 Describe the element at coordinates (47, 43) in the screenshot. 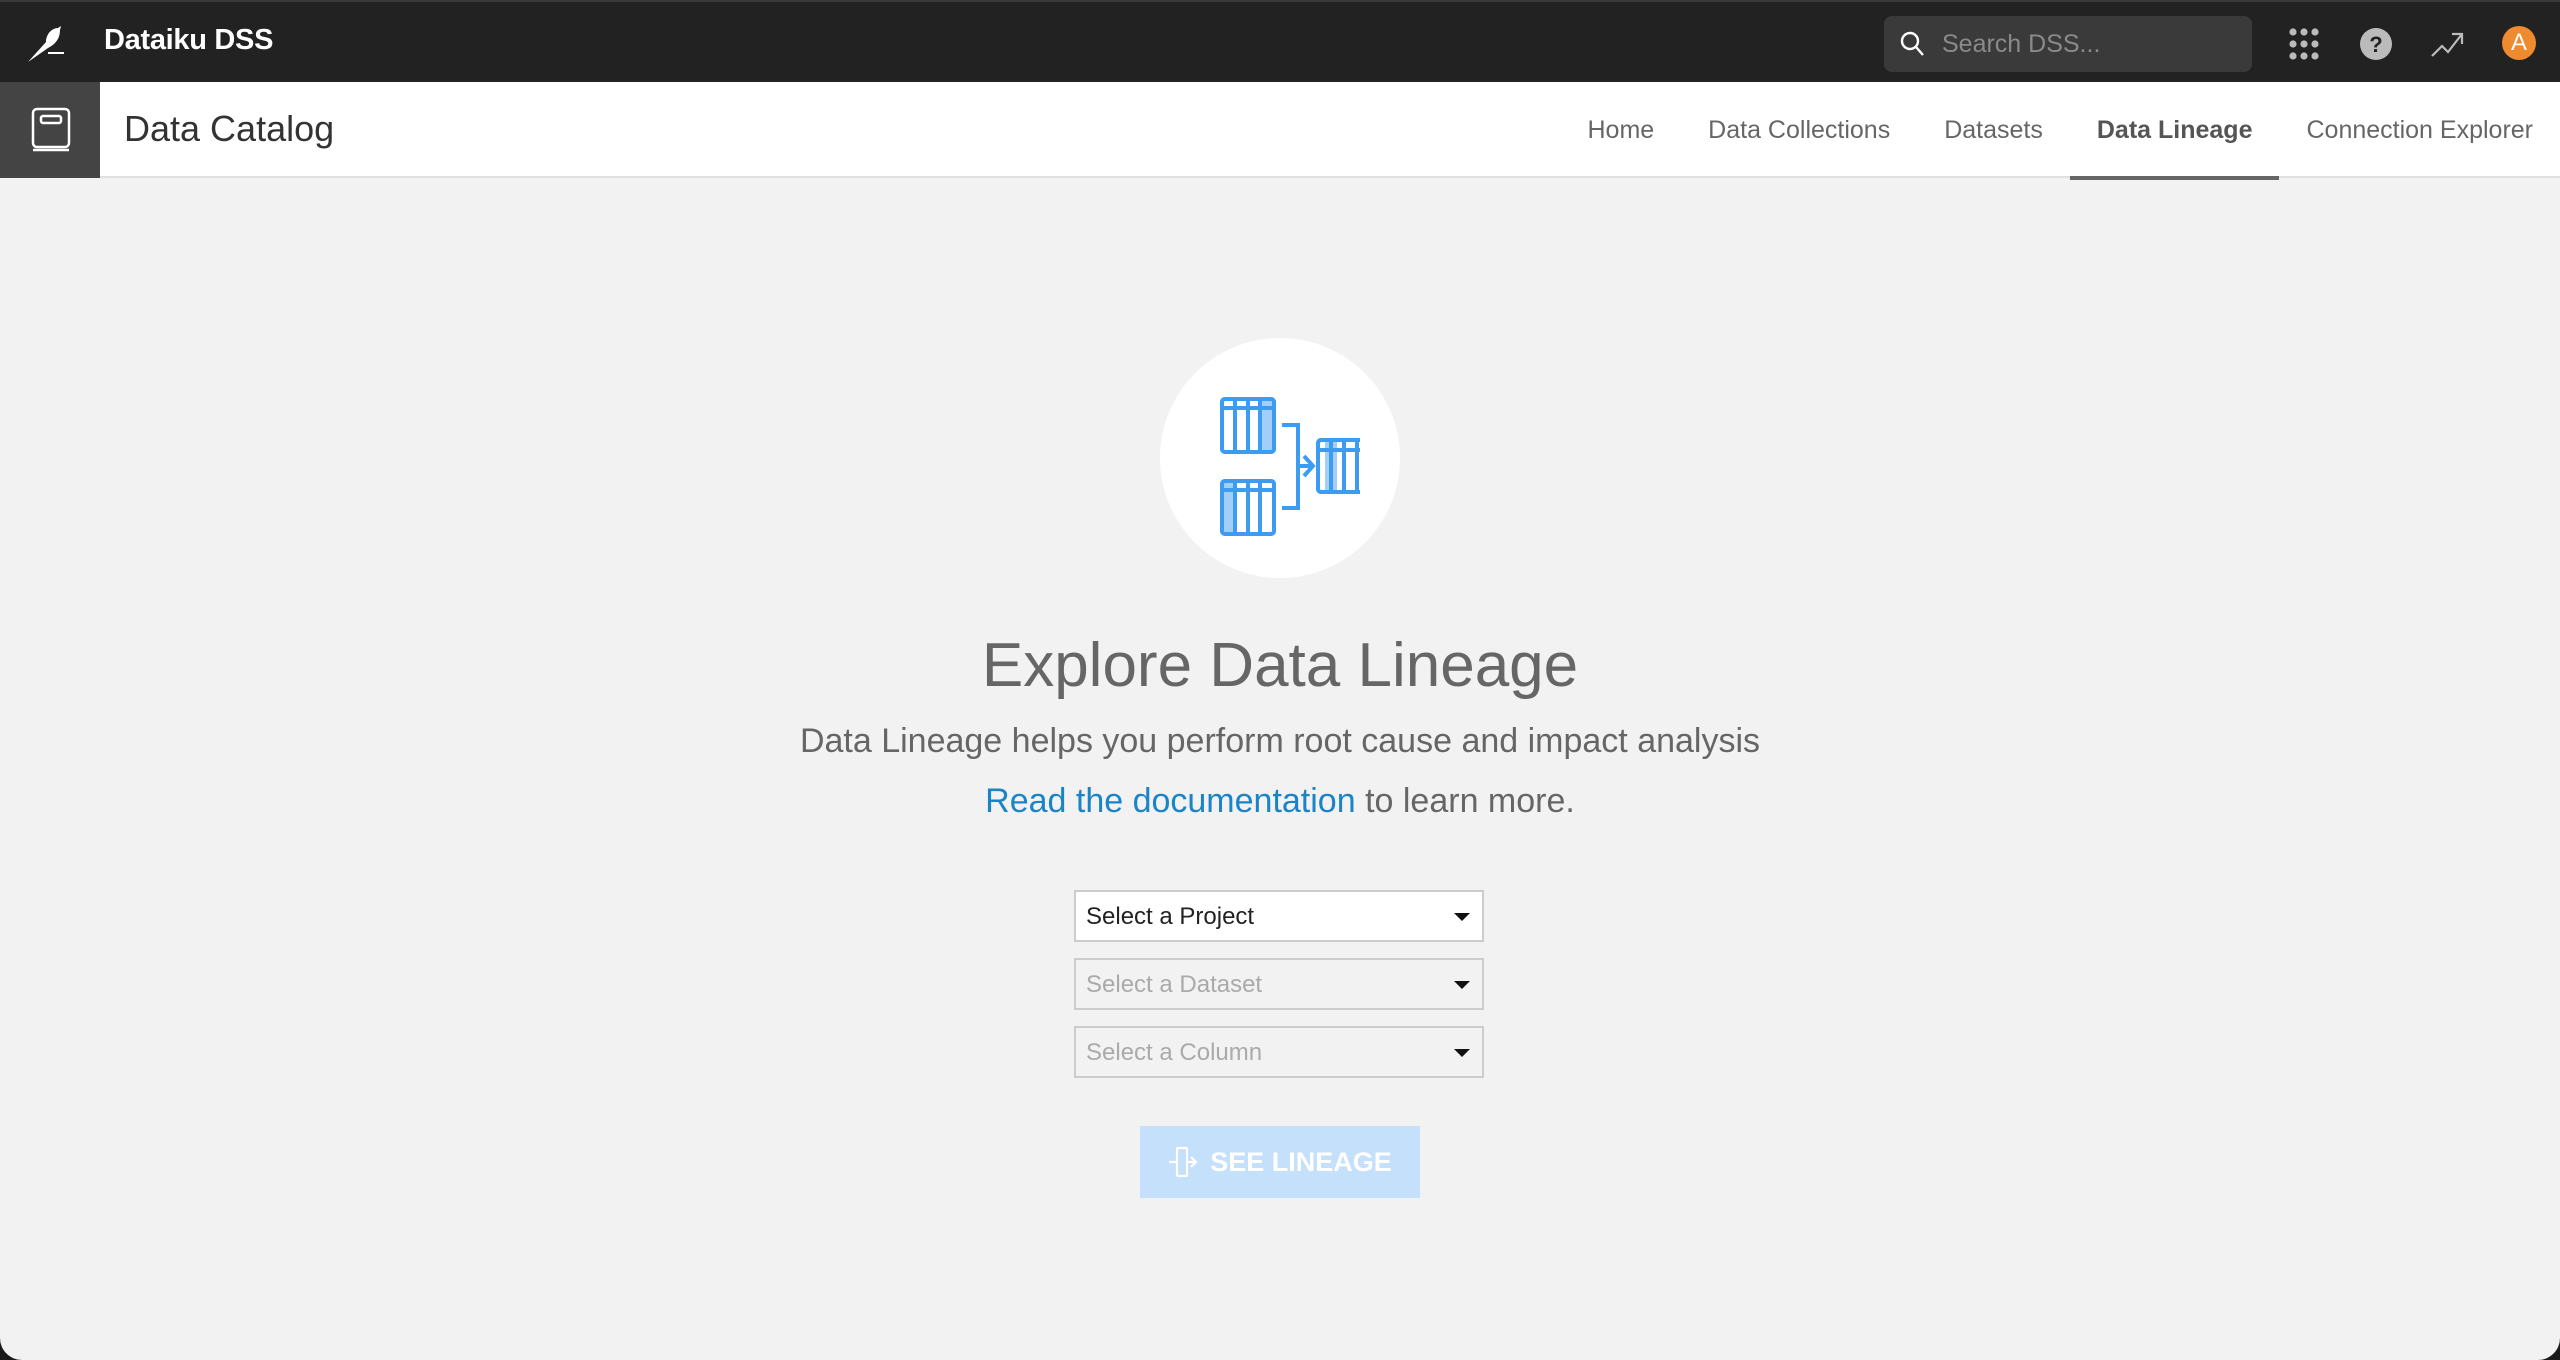

I see `dataiku-bird-logo-icon` at that location.